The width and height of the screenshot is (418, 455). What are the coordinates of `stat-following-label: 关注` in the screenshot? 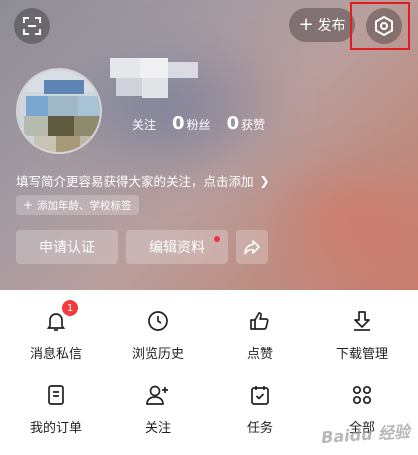 It's located at (144, 125).